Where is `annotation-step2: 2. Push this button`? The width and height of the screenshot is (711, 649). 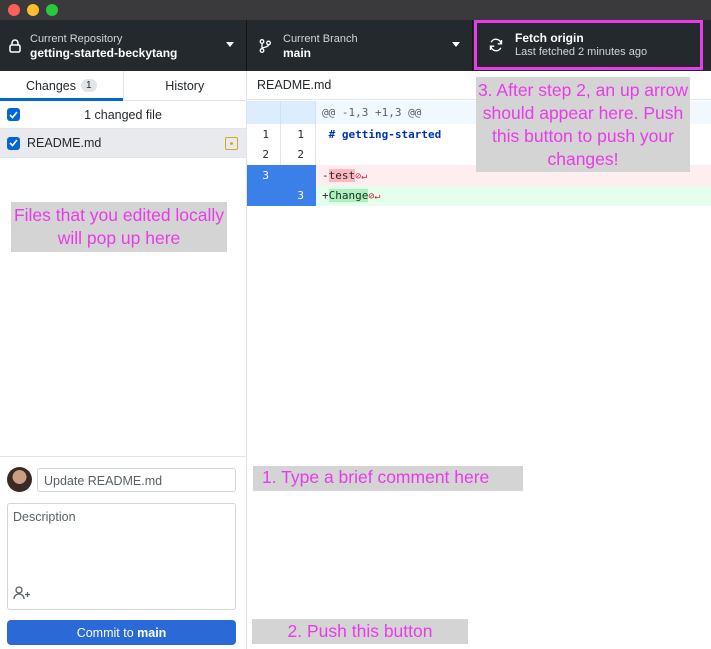 annotation-step2: 2. Push this button is located at coordinates (360, 631).